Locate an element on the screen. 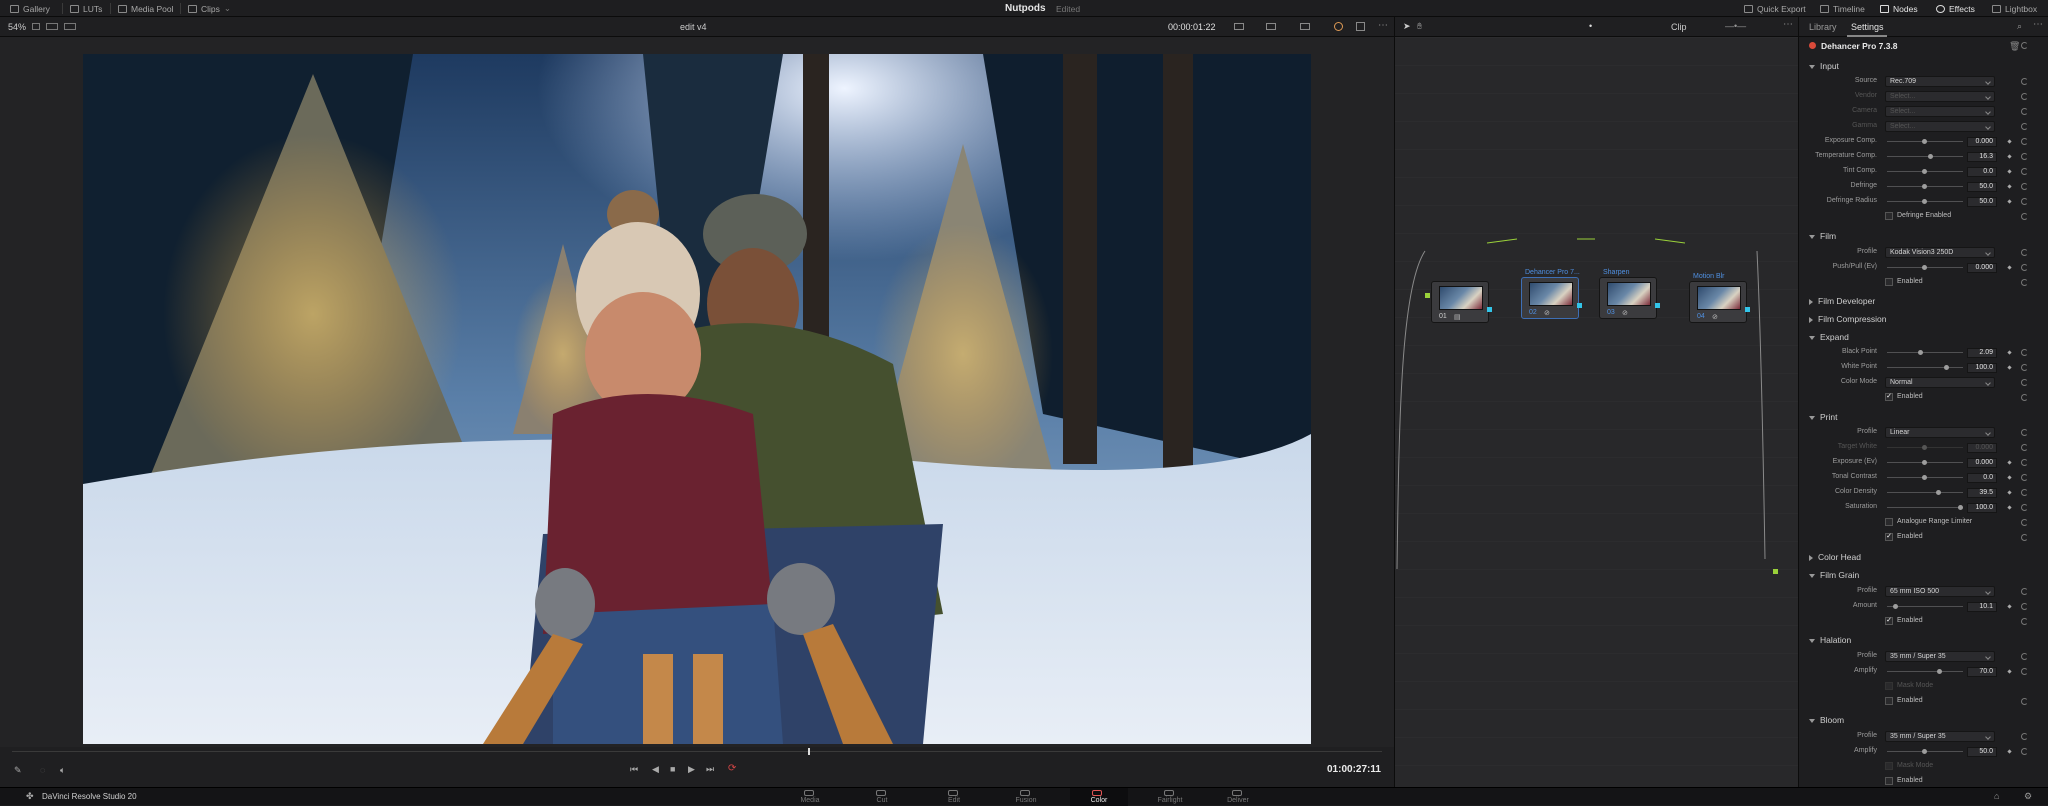  tint-comp-slider is located at coordinates (1925, 171).